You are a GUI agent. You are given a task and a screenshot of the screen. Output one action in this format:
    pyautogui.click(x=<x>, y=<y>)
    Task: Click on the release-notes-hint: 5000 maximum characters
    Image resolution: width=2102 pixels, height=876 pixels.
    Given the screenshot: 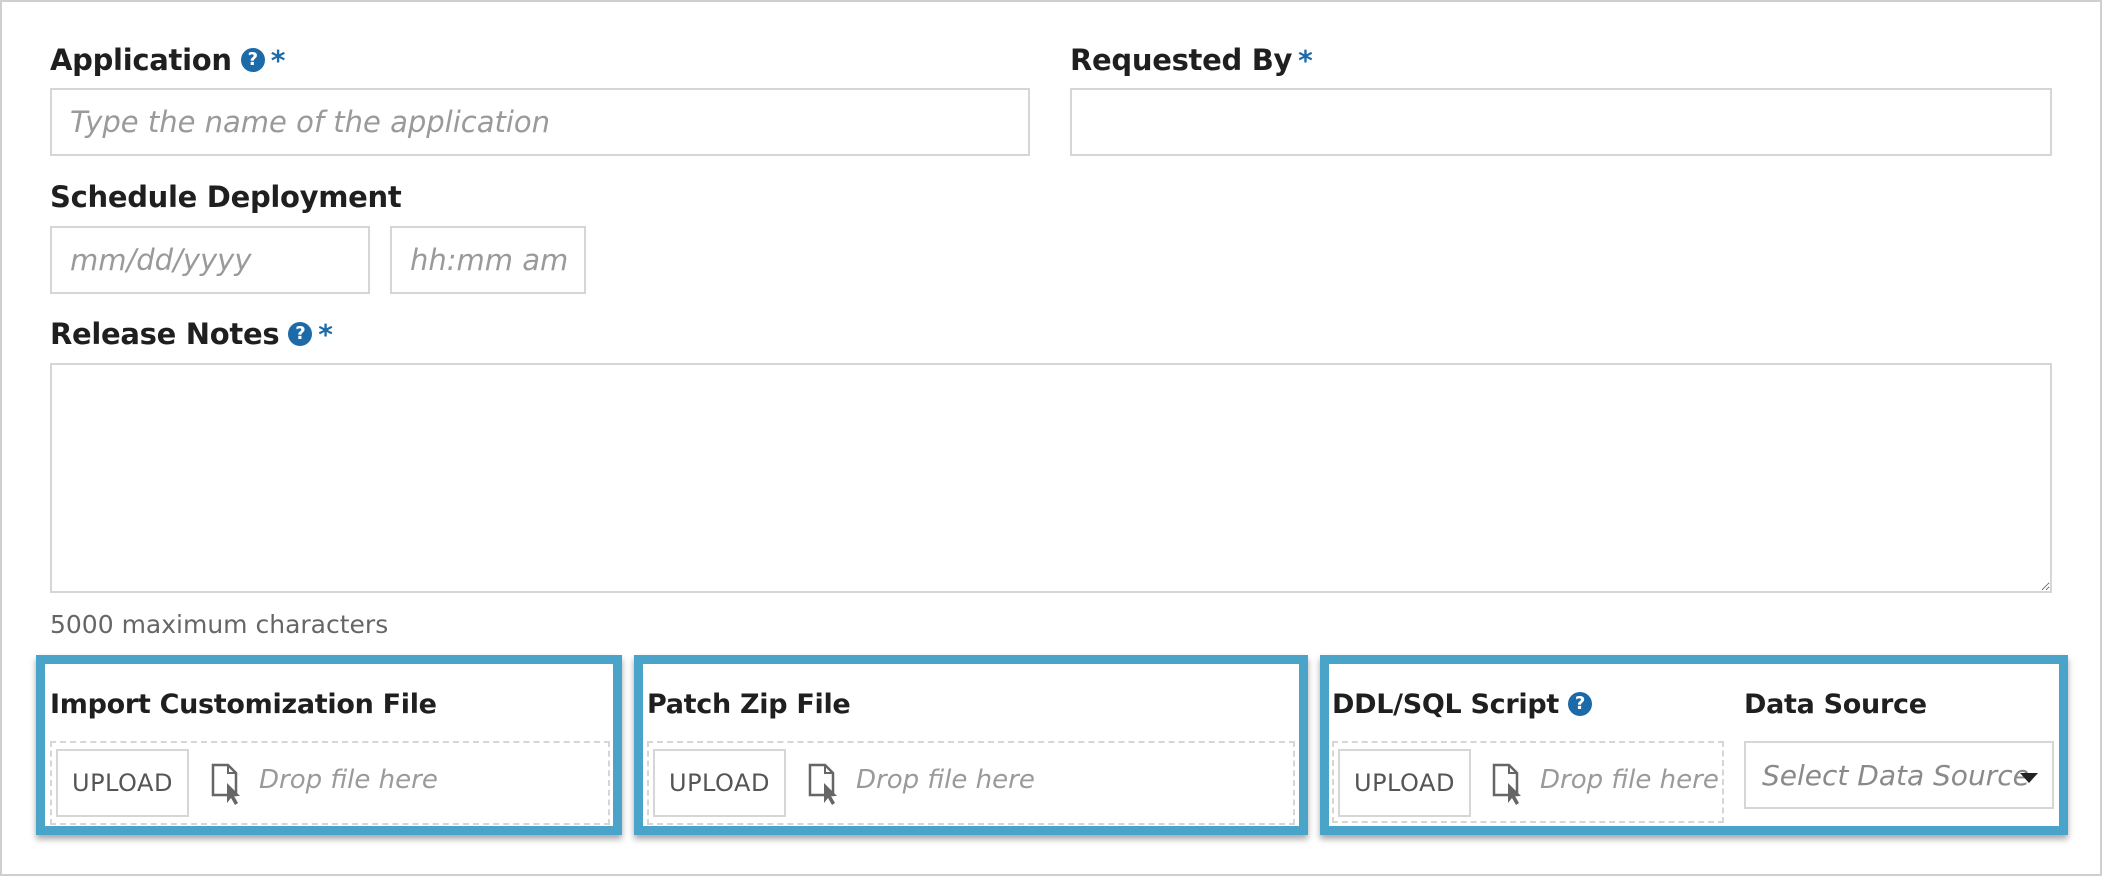 What is the action you would take?
    pyautogui.click(x=219, y=624)
    